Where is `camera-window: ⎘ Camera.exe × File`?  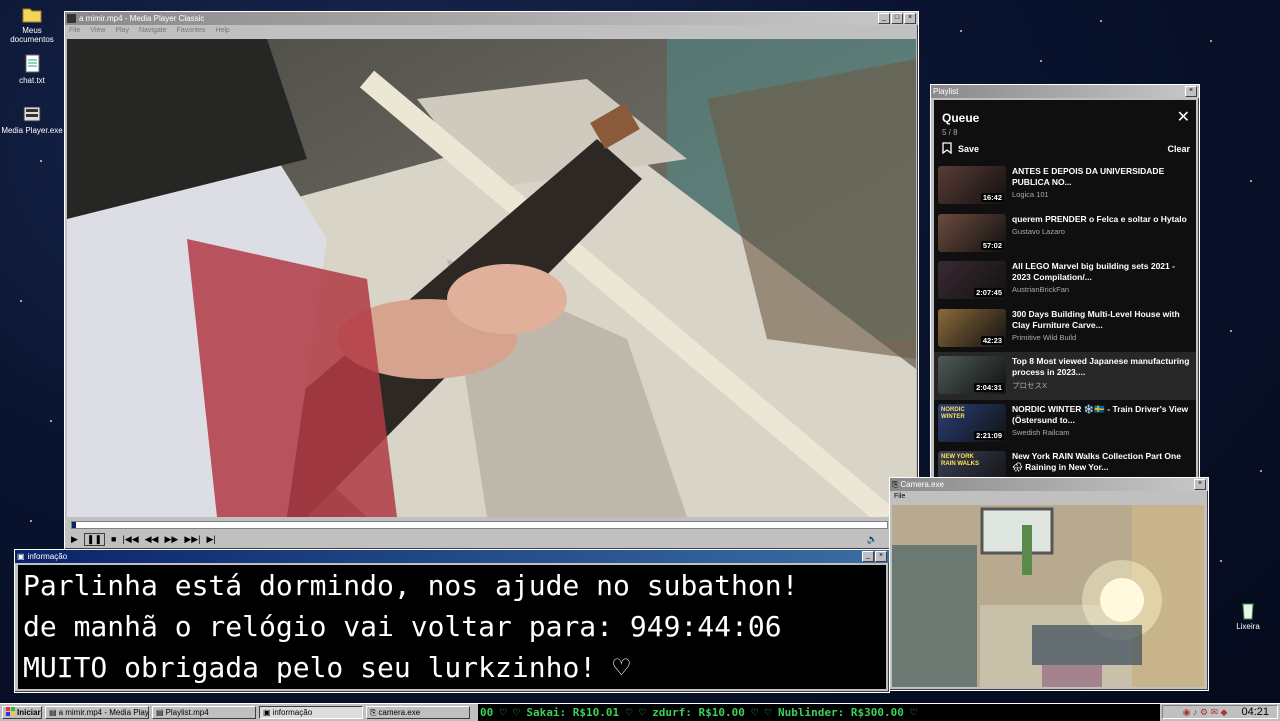 camera-window: ⎘ Camera.exe × File is located at coordinates (1049, 584).